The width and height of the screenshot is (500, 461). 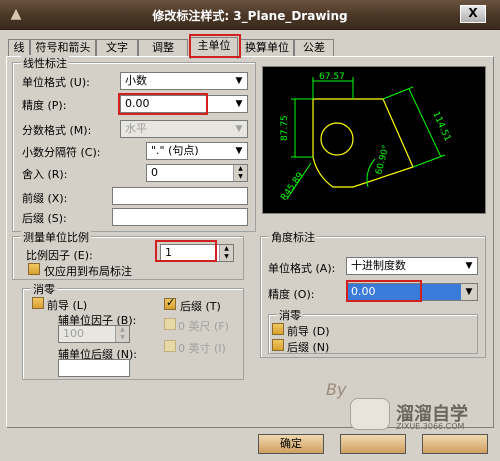 What do you see at coordinates (44, 105) in the screenshot?
I see `precision-label: 精度 (P):` at bounding box center [44, 105].